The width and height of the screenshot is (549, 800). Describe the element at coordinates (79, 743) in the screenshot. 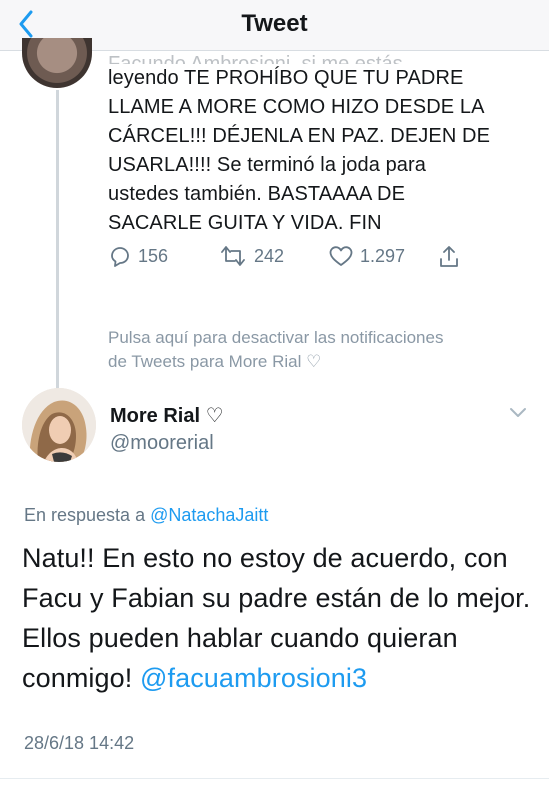

I see `tweet-timestamp: 28/6/18 14:42` at that location.